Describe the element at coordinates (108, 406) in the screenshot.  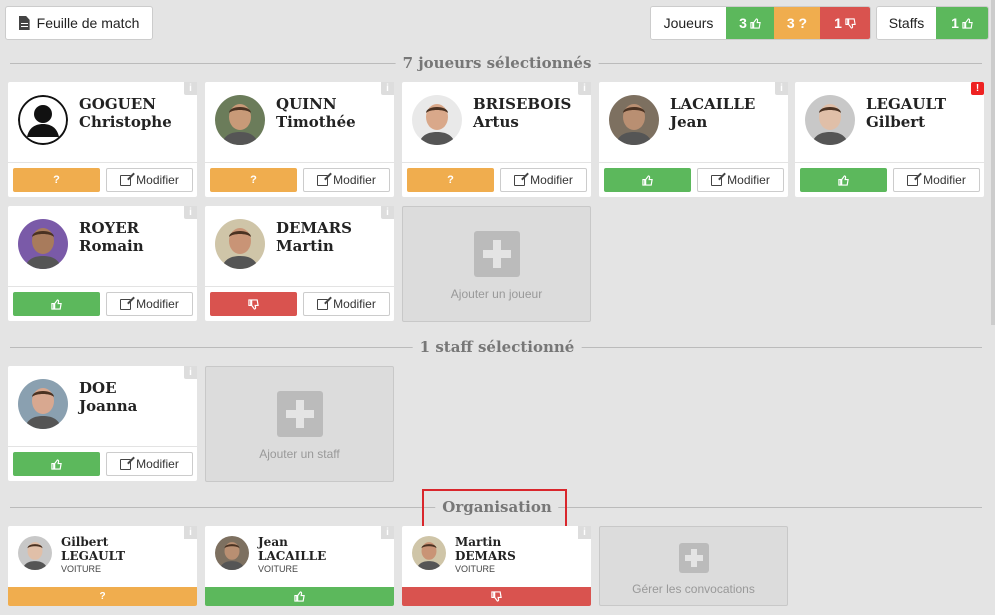
I see `staff-first-name: Joanna` at that location.